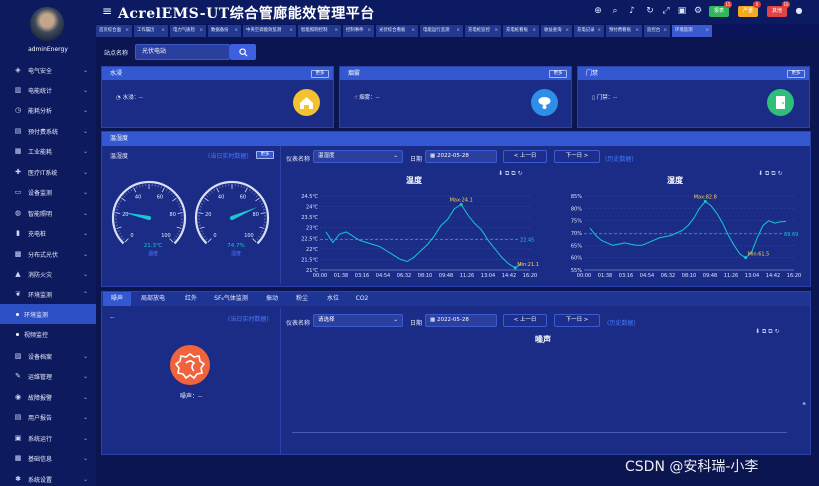  What do you see at coordinates (153, 299) in the screenshot?
I see `sensor-tab-1: 局部放电` at bounding box center [153, 299].